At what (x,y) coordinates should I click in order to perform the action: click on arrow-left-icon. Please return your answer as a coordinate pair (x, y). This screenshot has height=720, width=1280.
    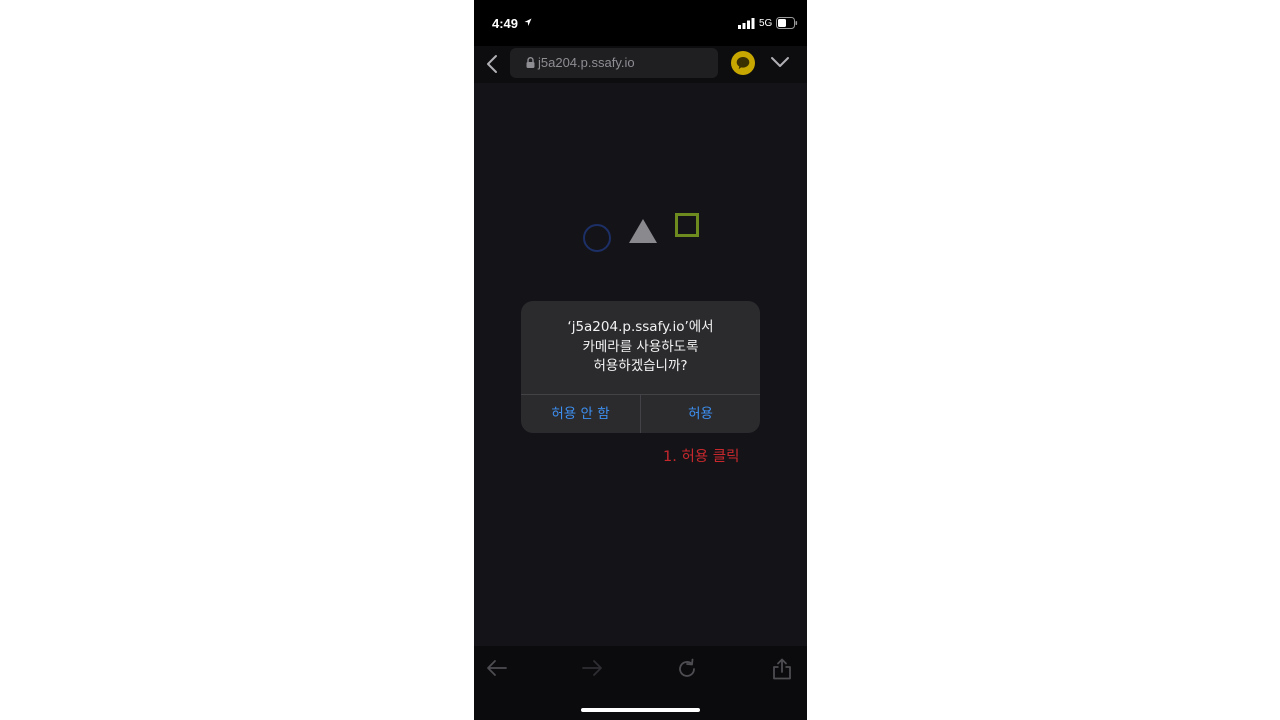
    Looking at the image, I should click on (497, 668).